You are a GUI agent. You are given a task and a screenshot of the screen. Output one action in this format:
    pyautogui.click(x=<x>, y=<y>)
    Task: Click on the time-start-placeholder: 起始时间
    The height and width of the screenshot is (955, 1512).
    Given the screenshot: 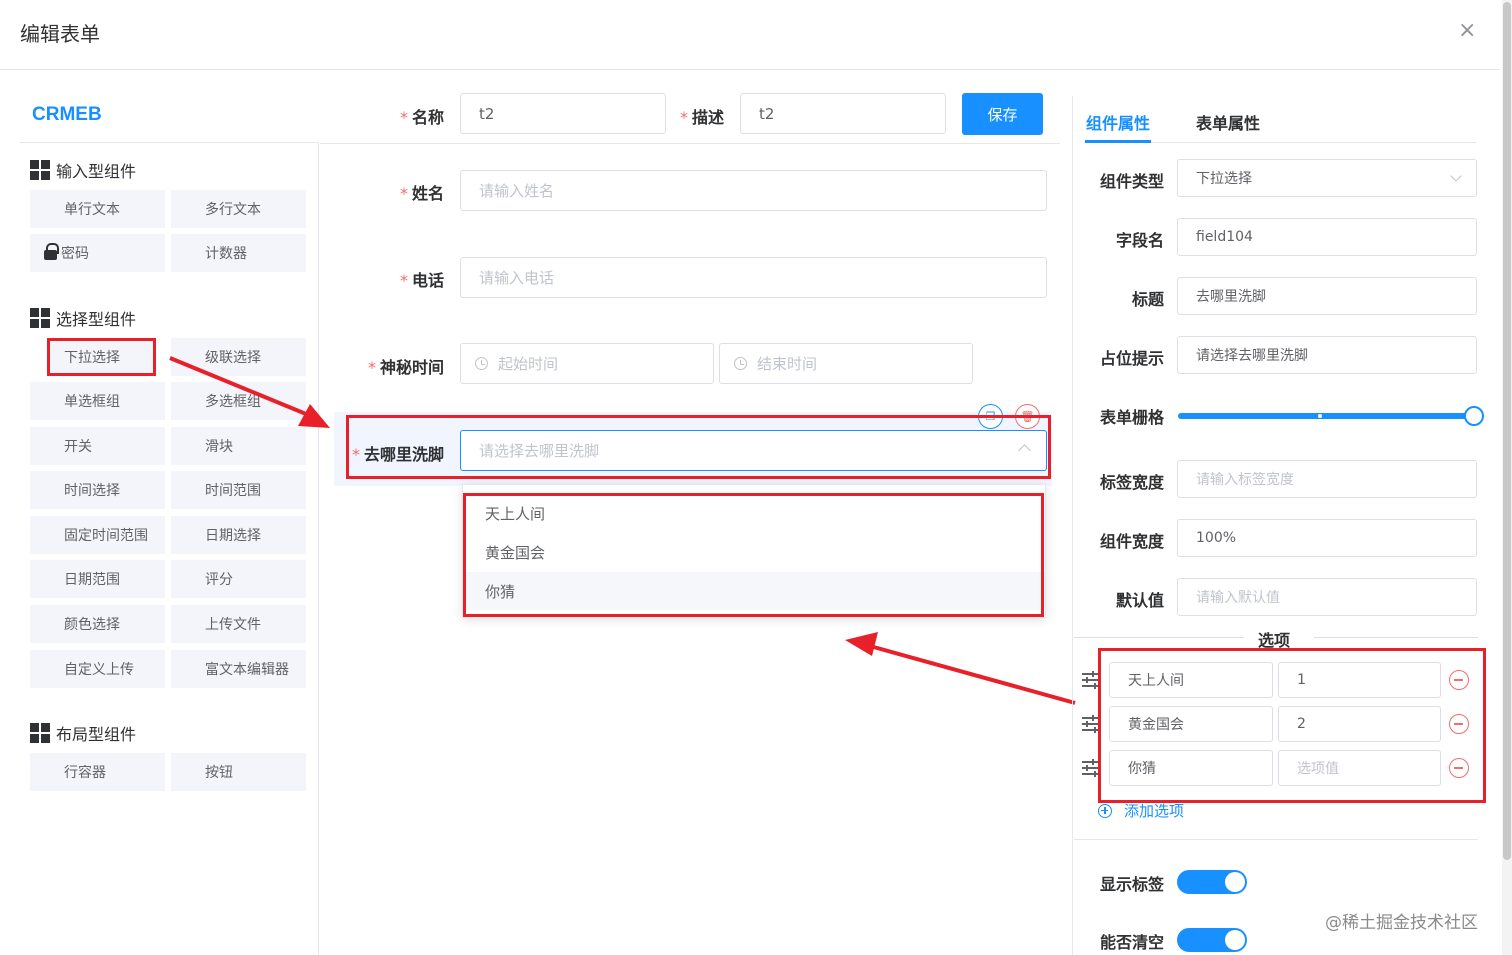 What is the action you would take?
    pyautogui.click(x=528, y=364)
    